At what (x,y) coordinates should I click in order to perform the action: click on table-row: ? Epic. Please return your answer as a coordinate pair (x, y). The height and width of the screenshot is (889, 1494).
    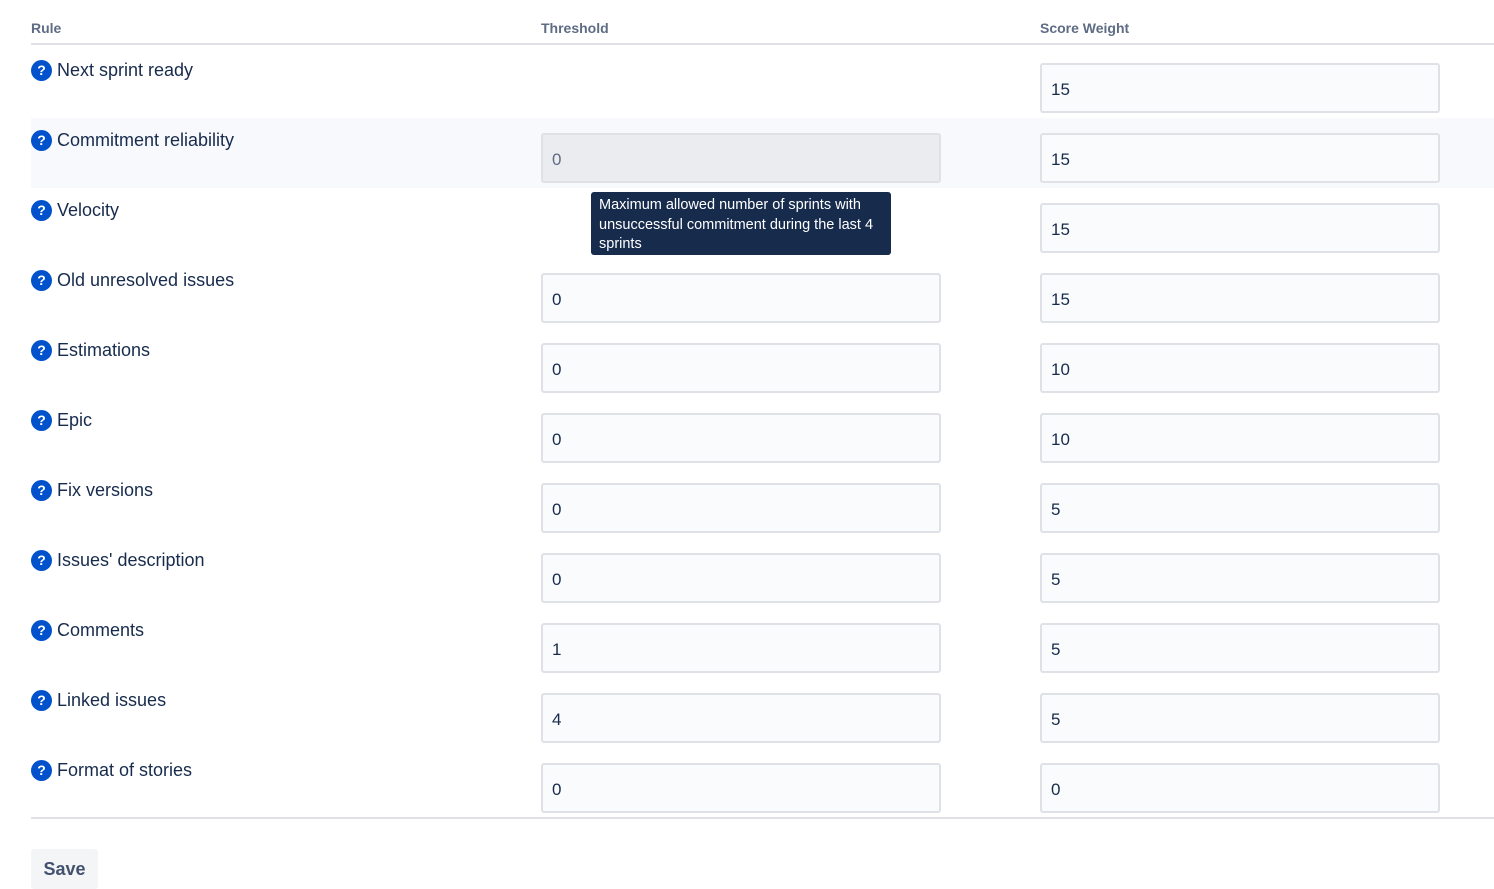
    Looking at the image, I should click on (762, 433).